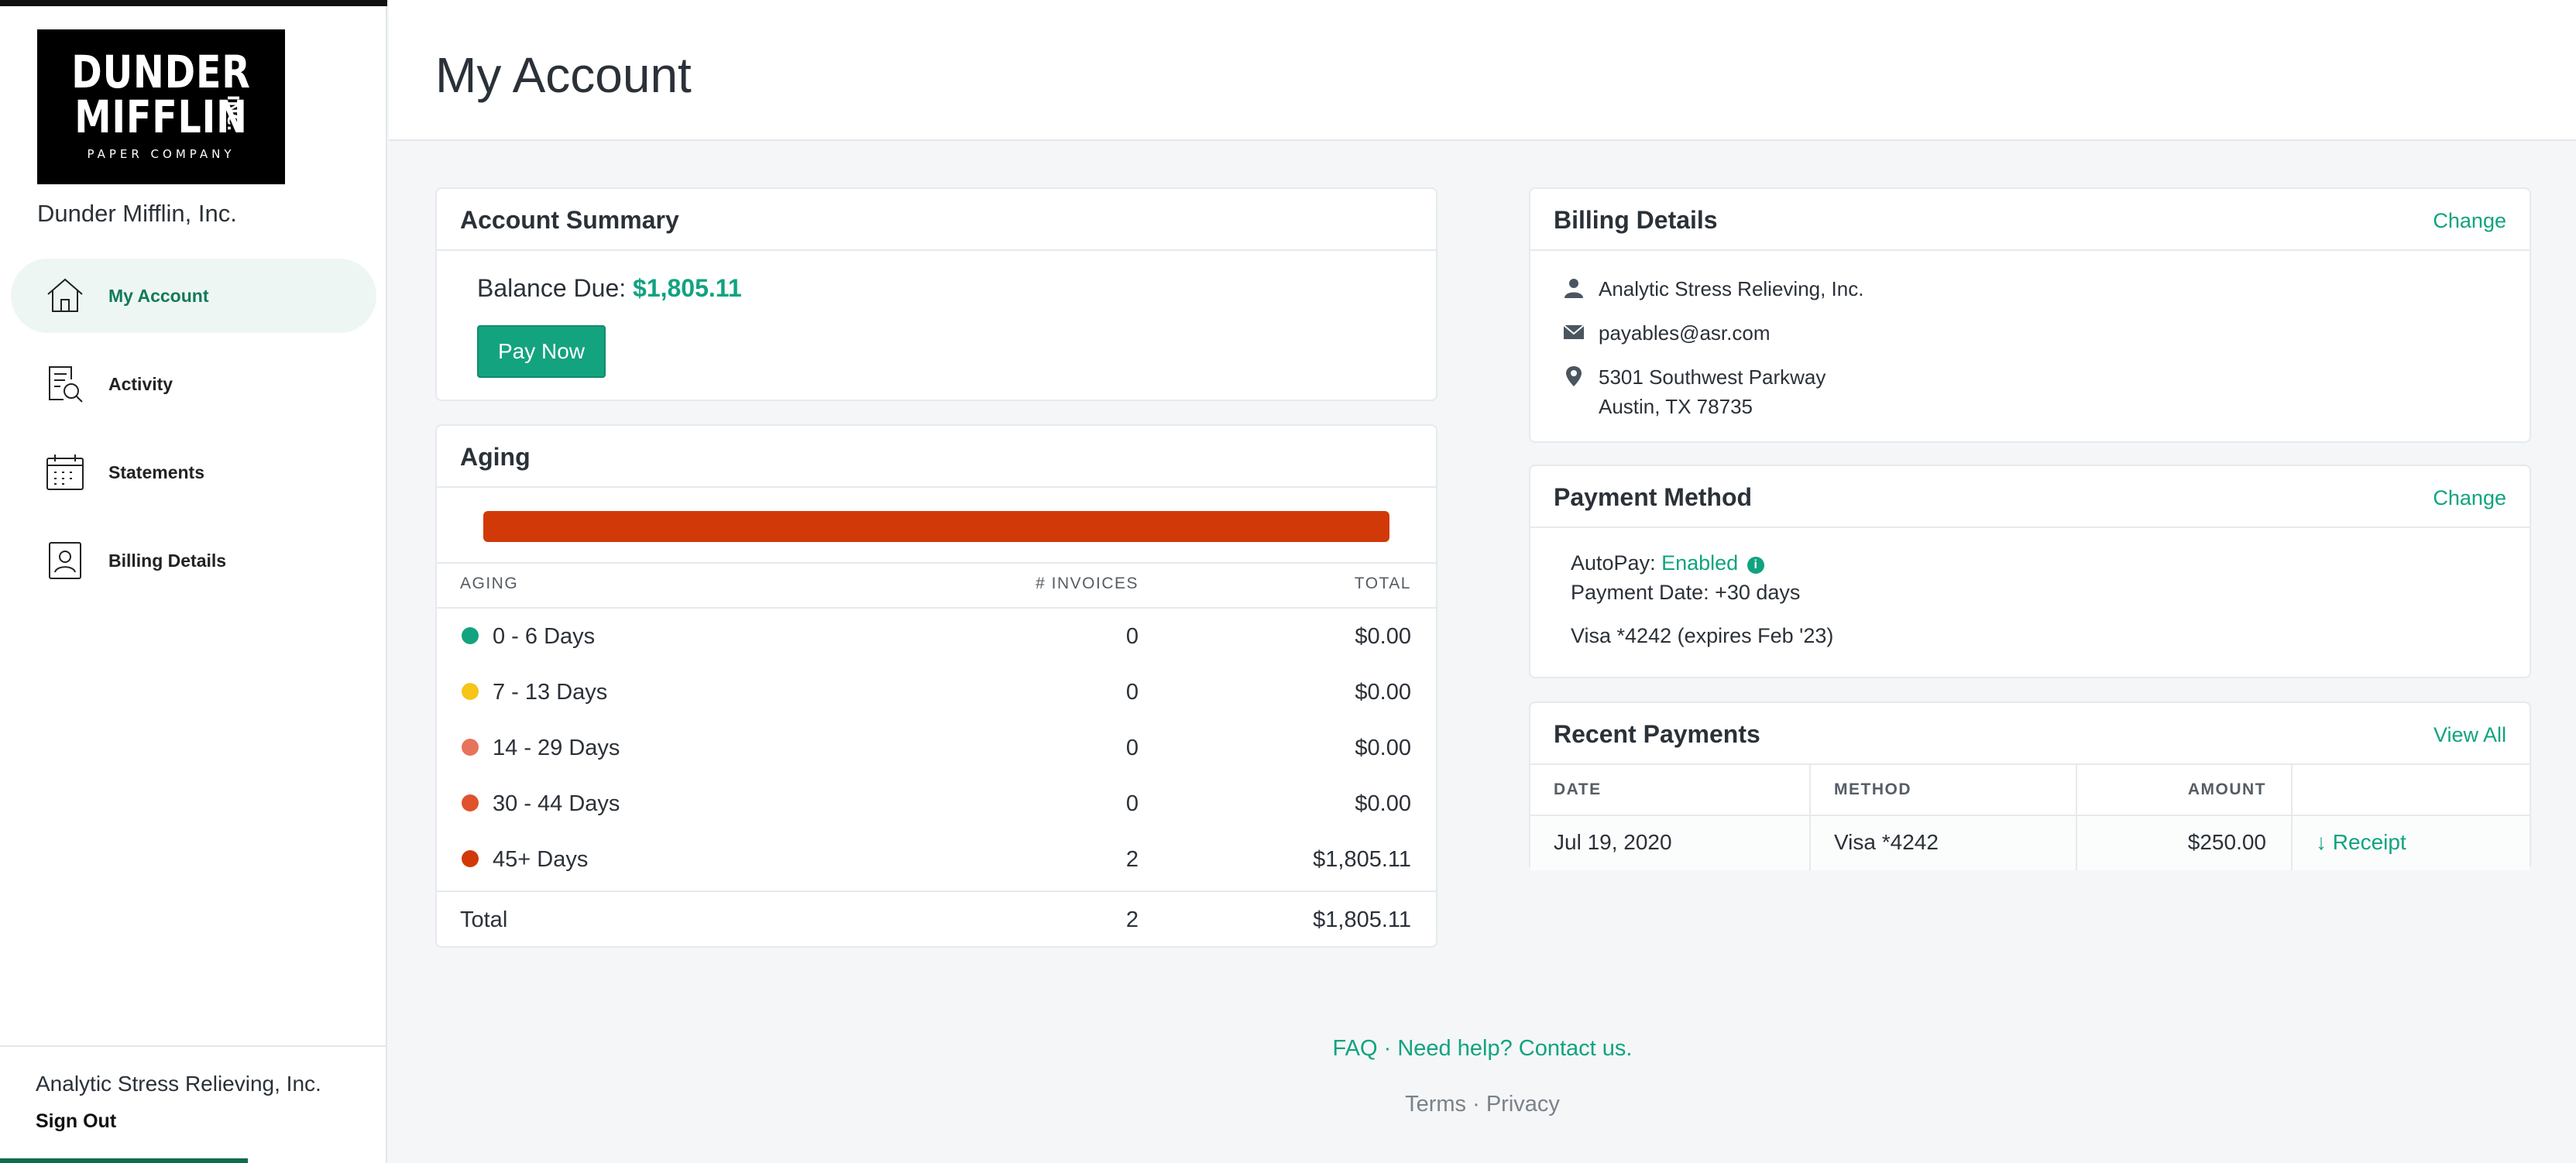 The height and width of the screenshot is (1163, 2576). Describe the element at coordinates (2469, 221) in the screenshot. I see `change-billing-link: Change` at that location.